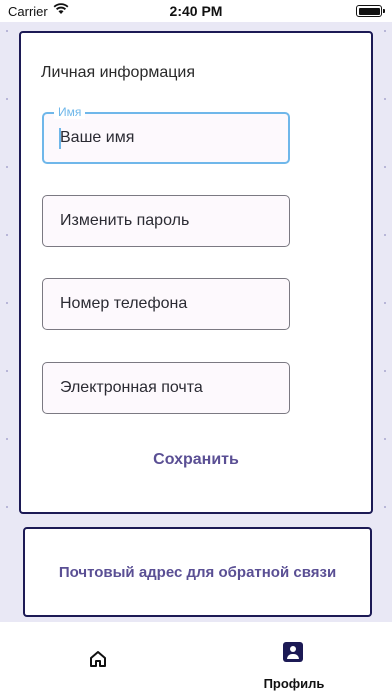  I want to click on background-dots-left, so click(7, 320).